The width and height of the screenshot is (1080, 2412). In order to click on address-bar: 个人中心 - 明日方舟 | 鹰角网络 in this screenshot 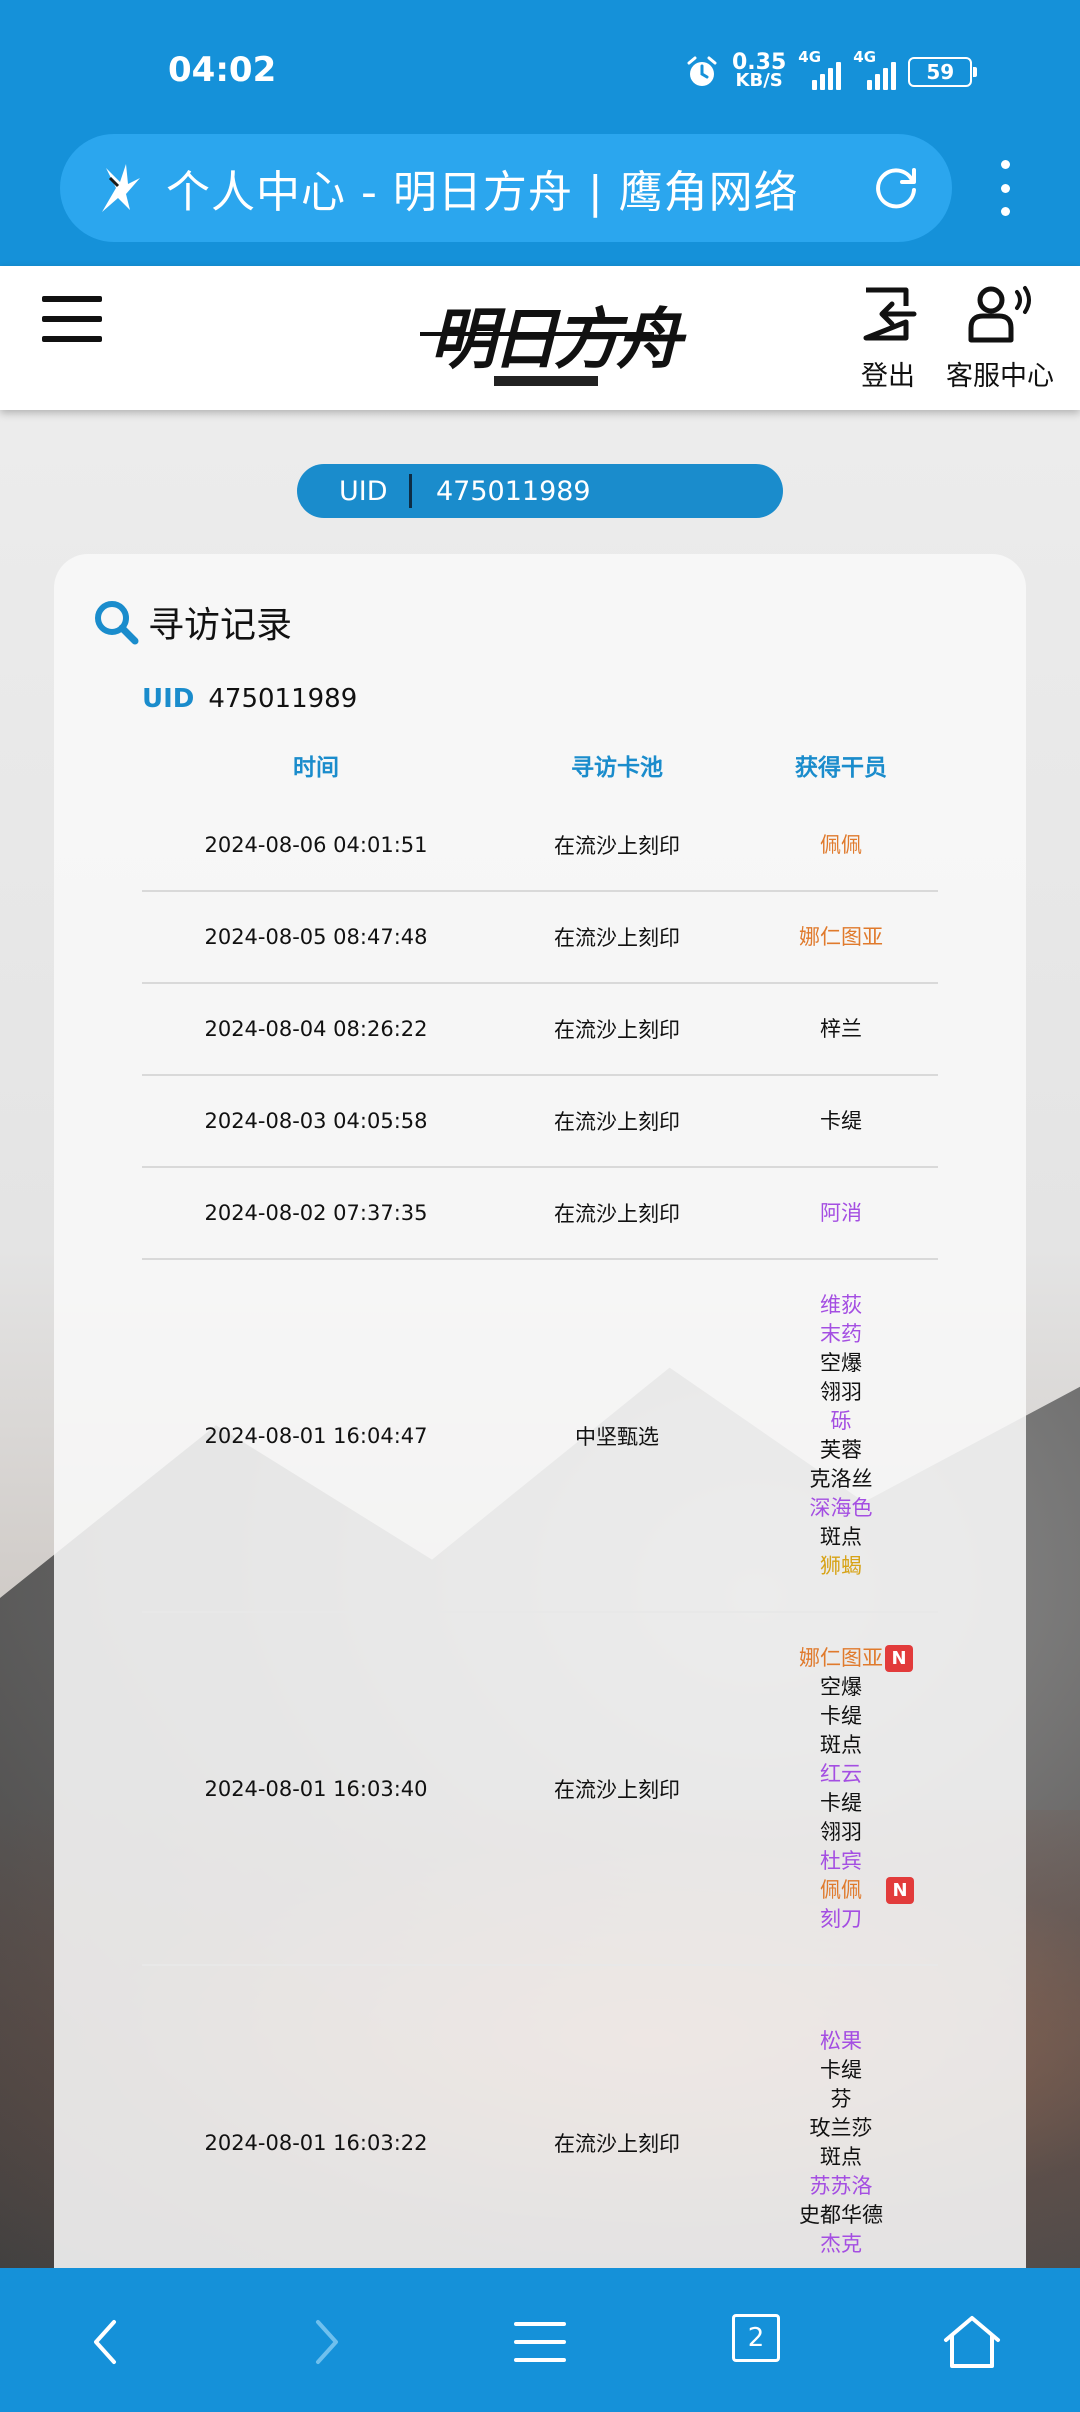, I will do `click(506, 188)`.